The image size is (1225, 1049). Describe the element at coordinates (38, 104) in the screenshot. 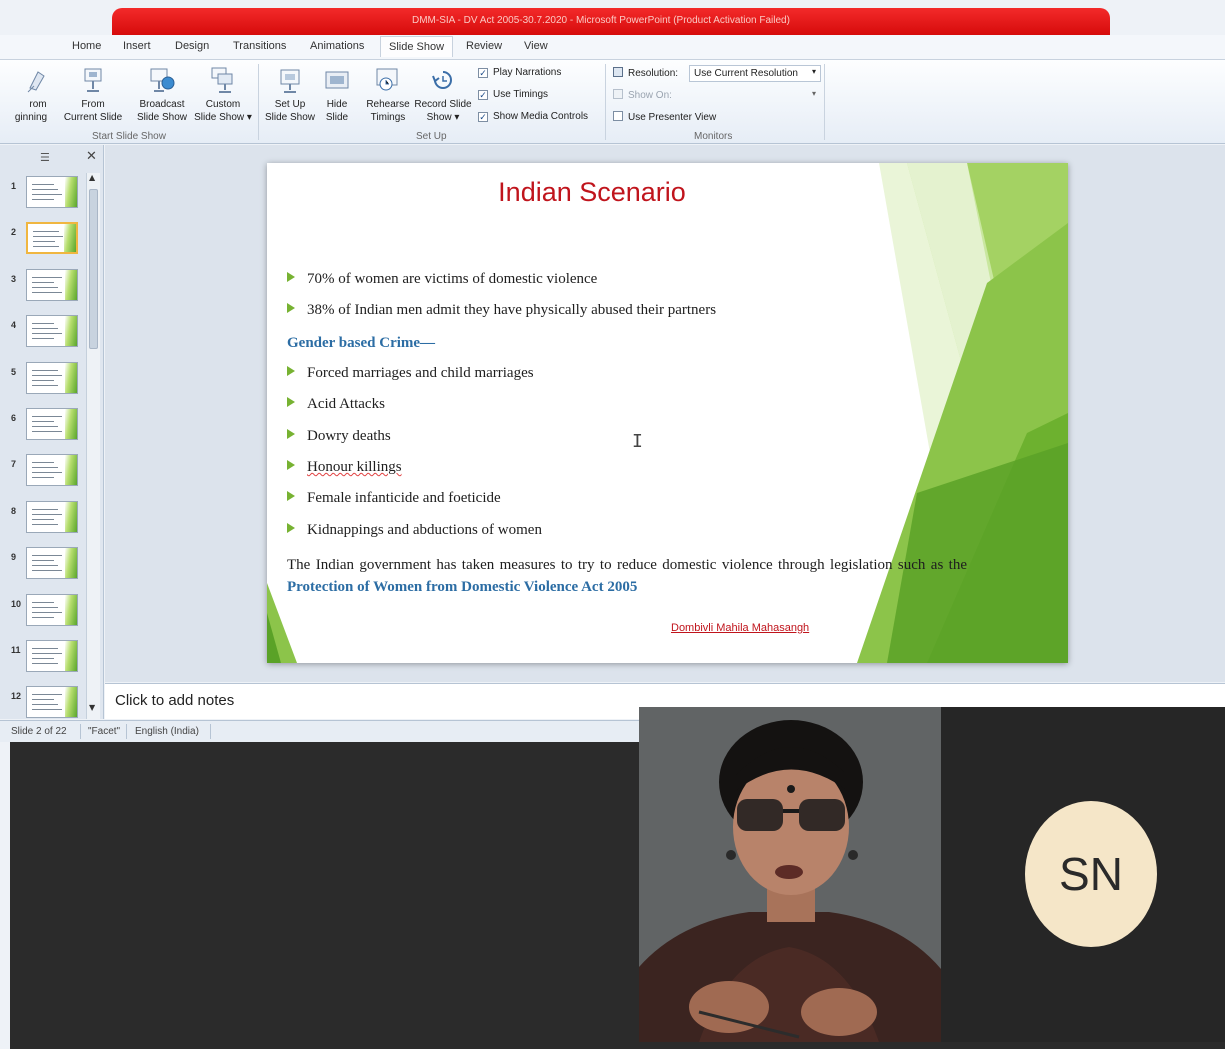

I see `from-beginning-label-1: rom` at that location.